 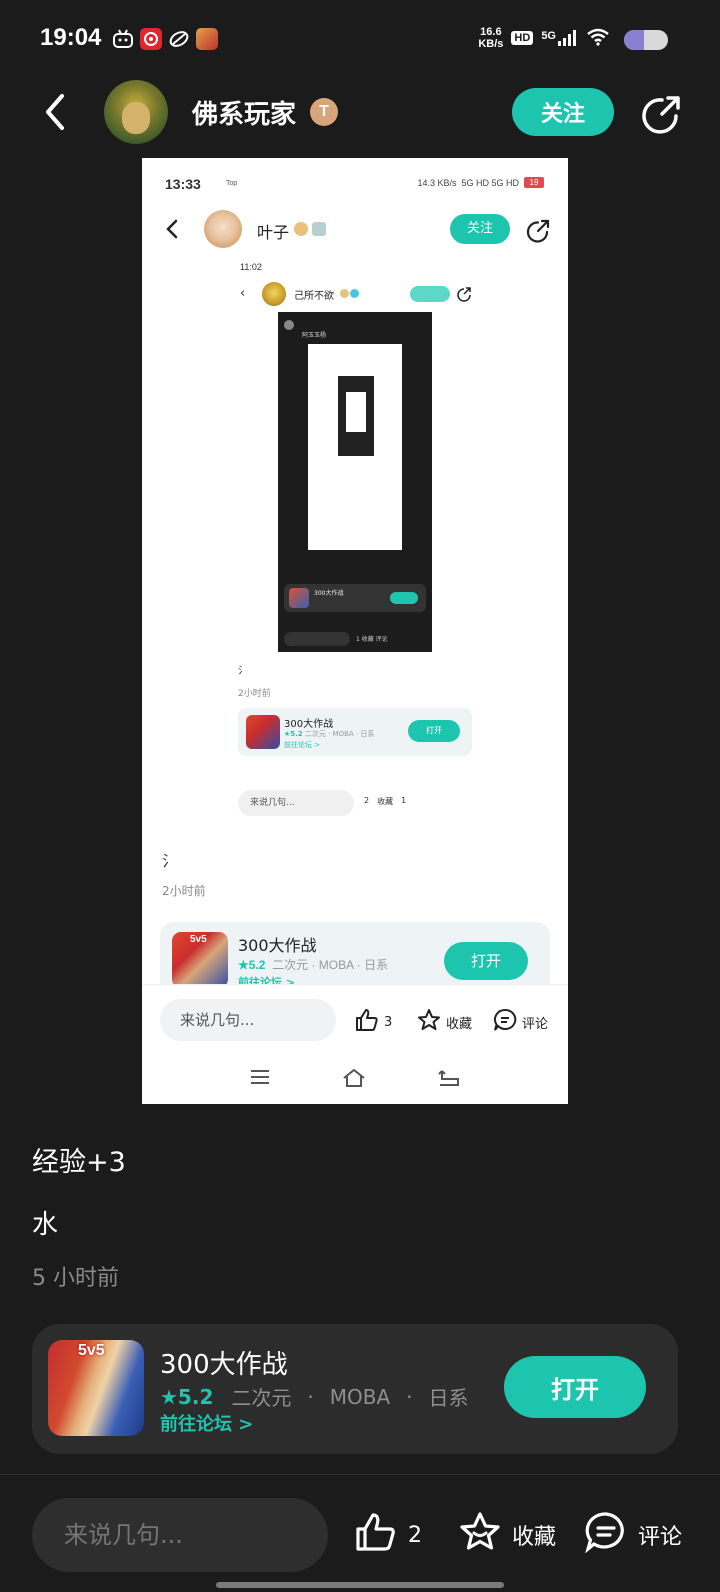 What do you see at coordinates (56, 116) in the screenshot?
I see `chevron-left-icon` at bounding box center [56, 116].